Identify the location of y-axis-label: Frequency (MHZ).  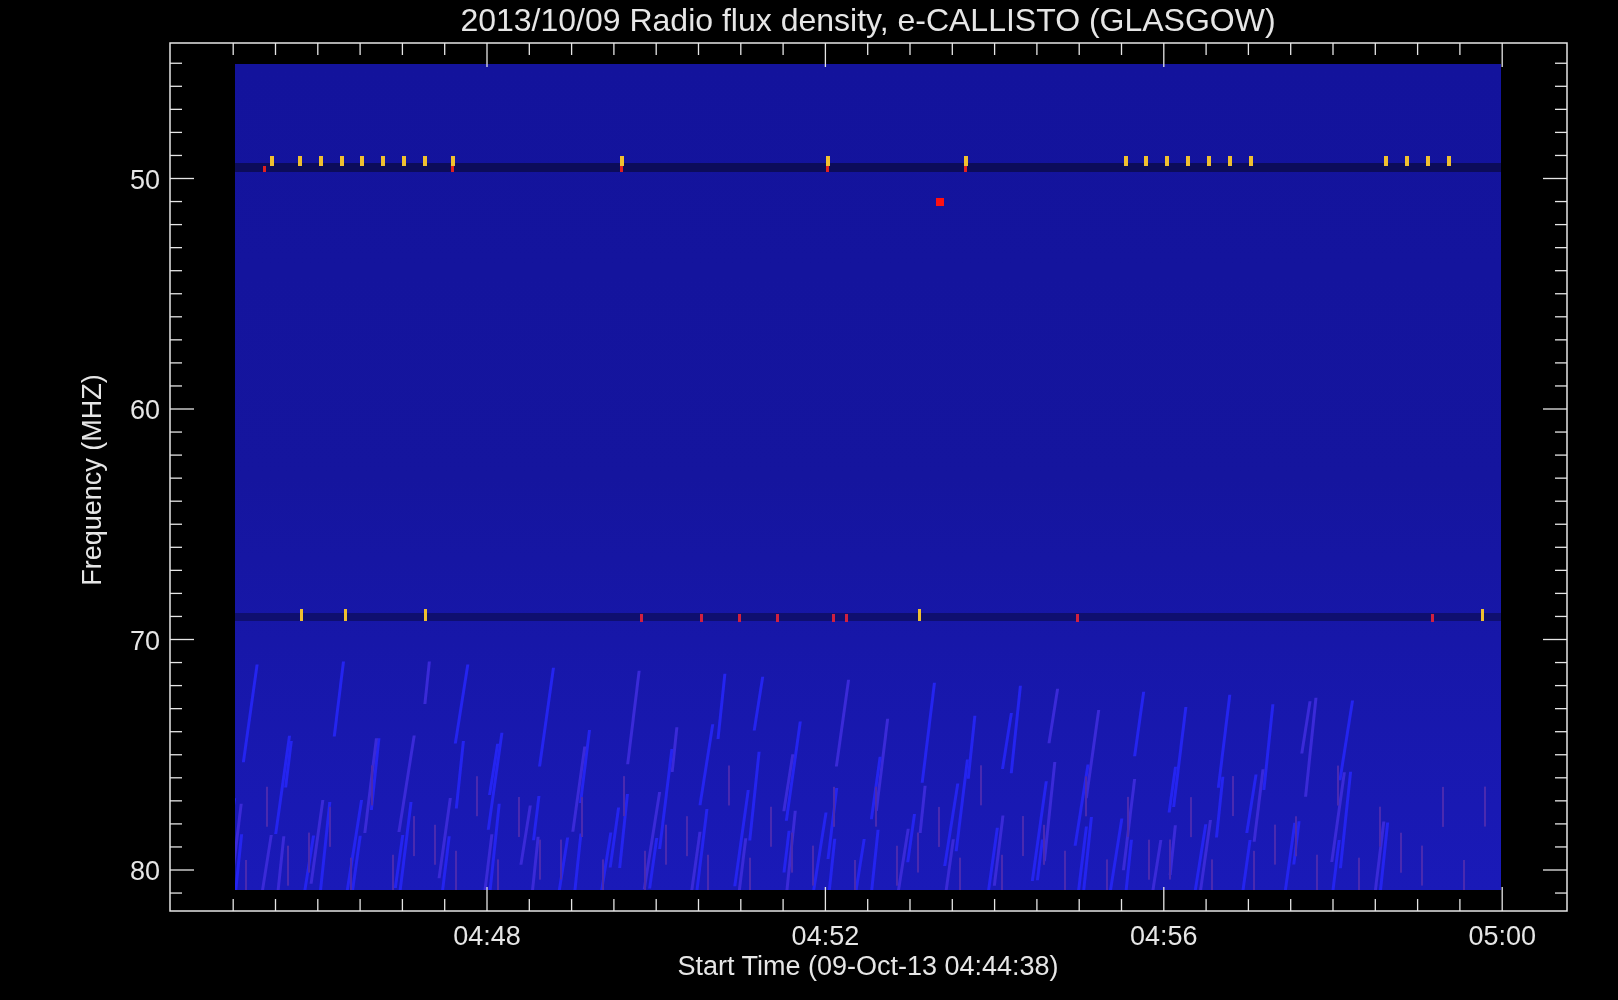
(92, 480).